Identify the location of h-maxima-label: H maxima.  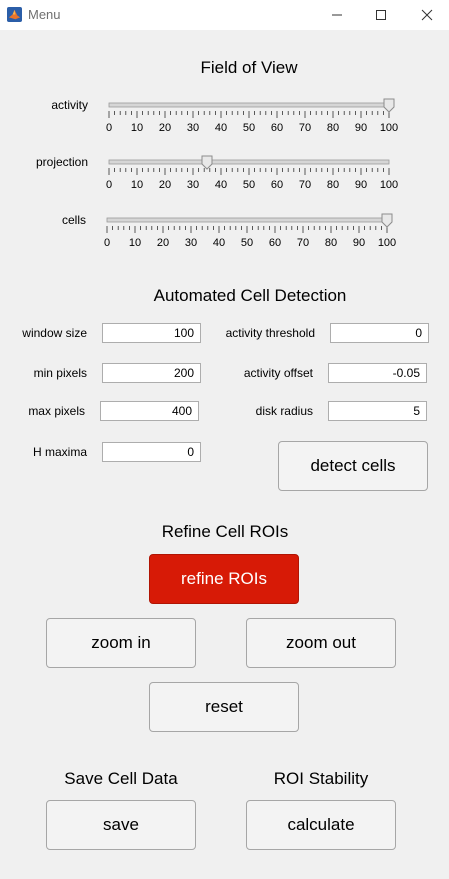
(59, 452).